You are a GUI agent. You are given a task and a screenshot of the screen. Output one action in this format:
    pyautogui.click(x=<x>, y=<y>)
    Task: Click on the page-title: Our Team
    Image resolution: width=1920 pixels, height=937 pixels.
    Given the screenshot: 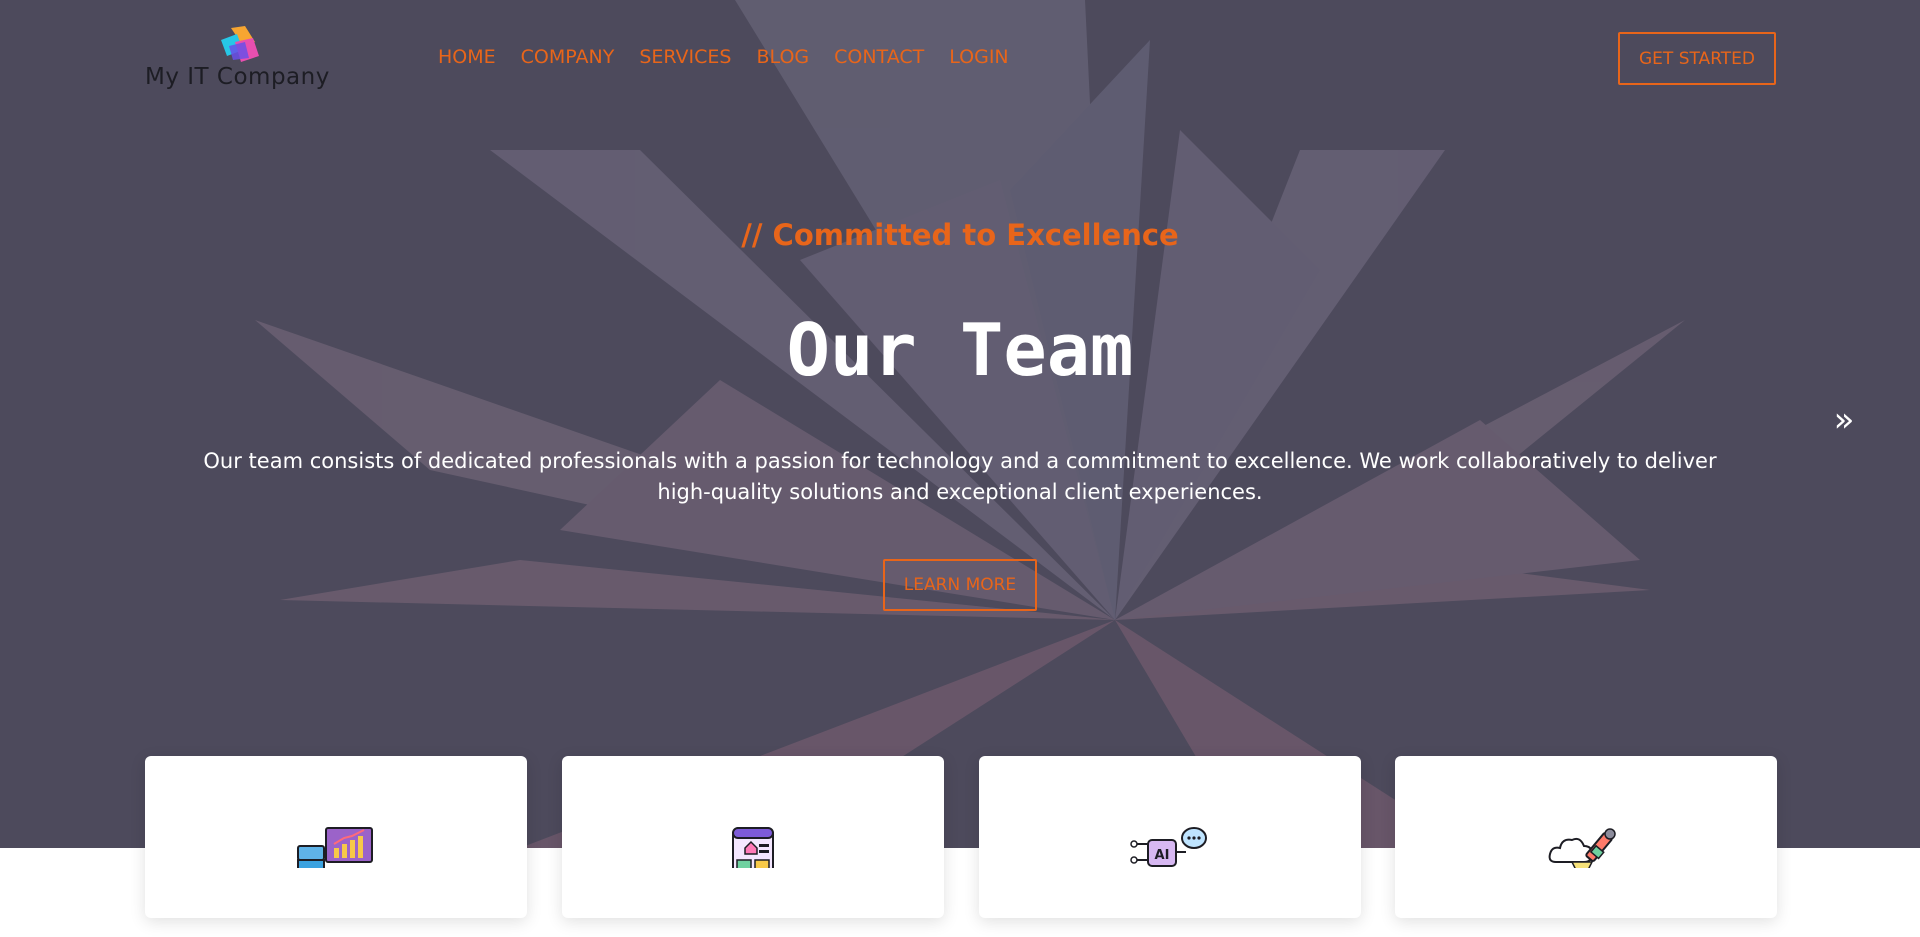 What is the action you would take?
    pyautogui.click(x=960, y=350)
    